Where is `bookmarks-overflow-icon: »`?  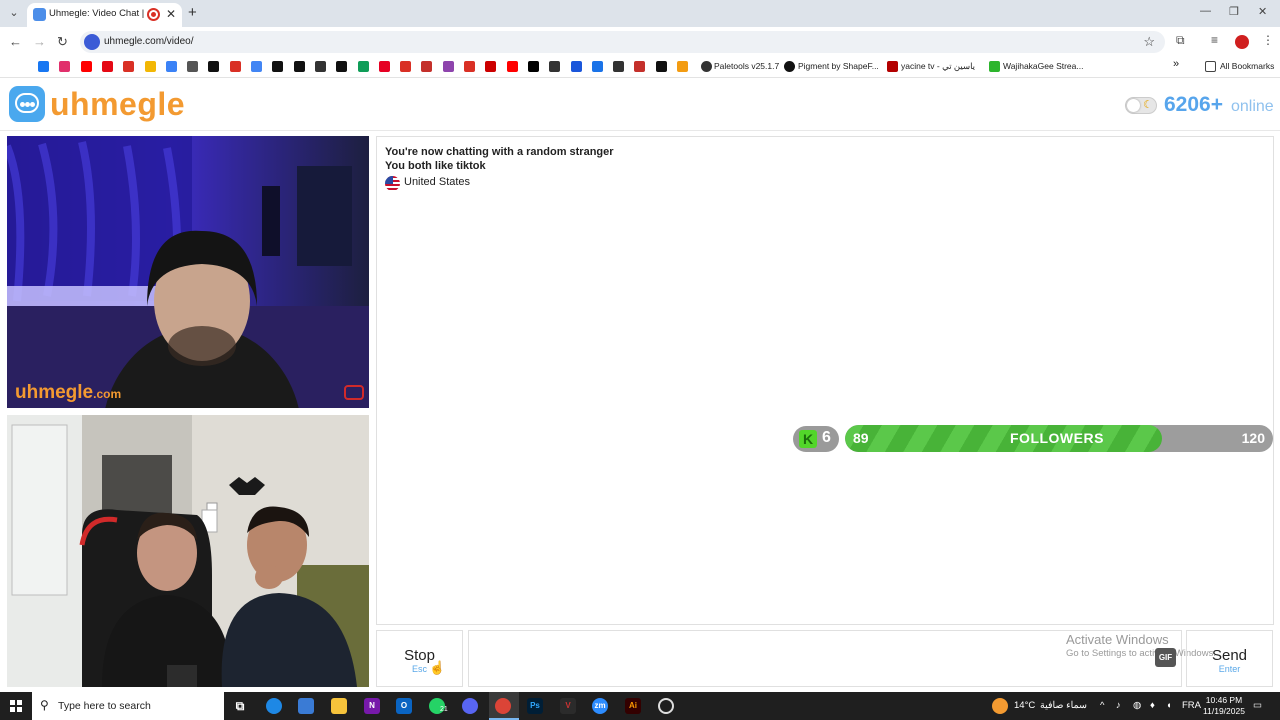 bookmarks-overflow-icon: » is located at coordinates (1176, 64).